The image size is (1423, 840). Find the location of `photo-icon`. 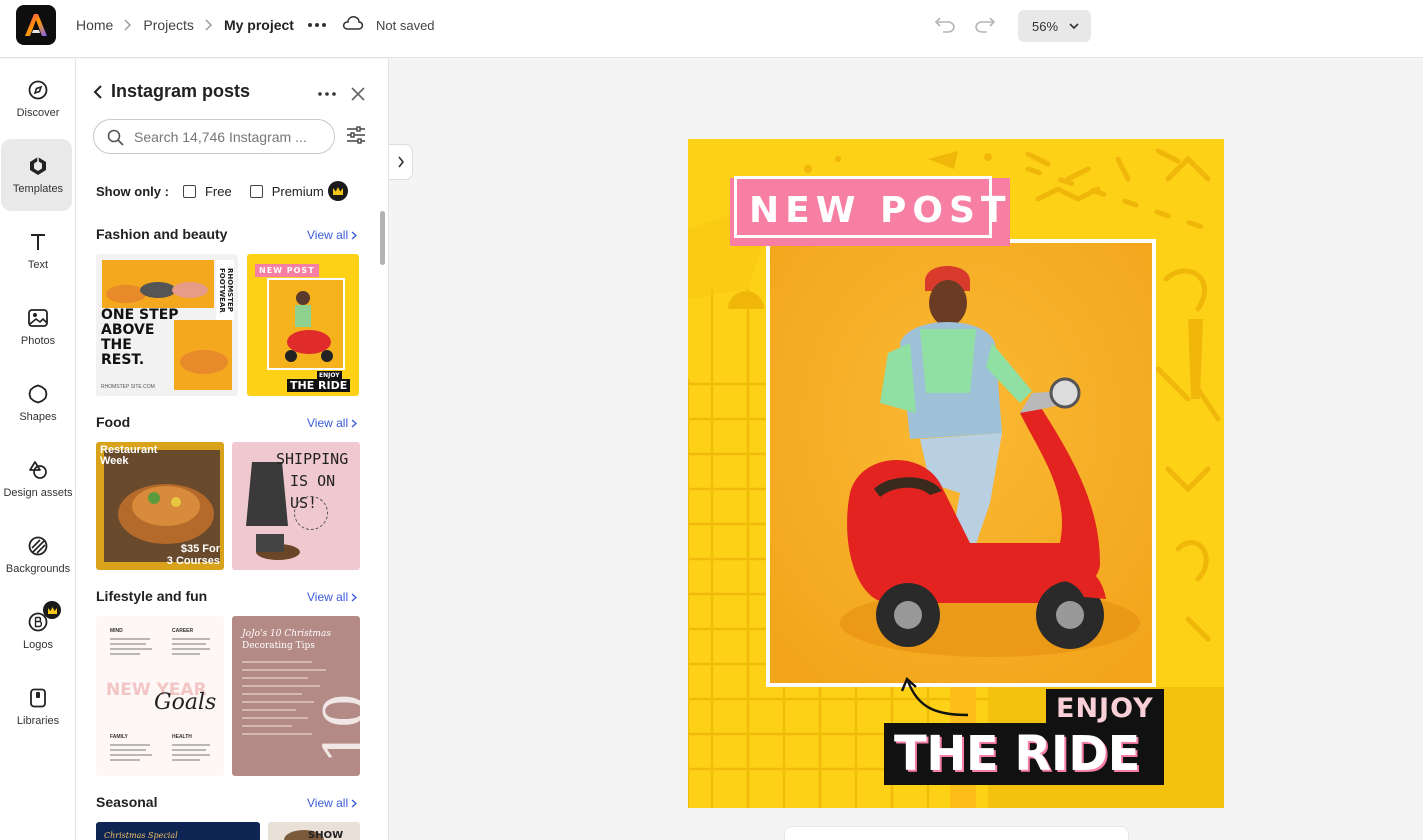

photo-icon is located at coordinates (38, 318).